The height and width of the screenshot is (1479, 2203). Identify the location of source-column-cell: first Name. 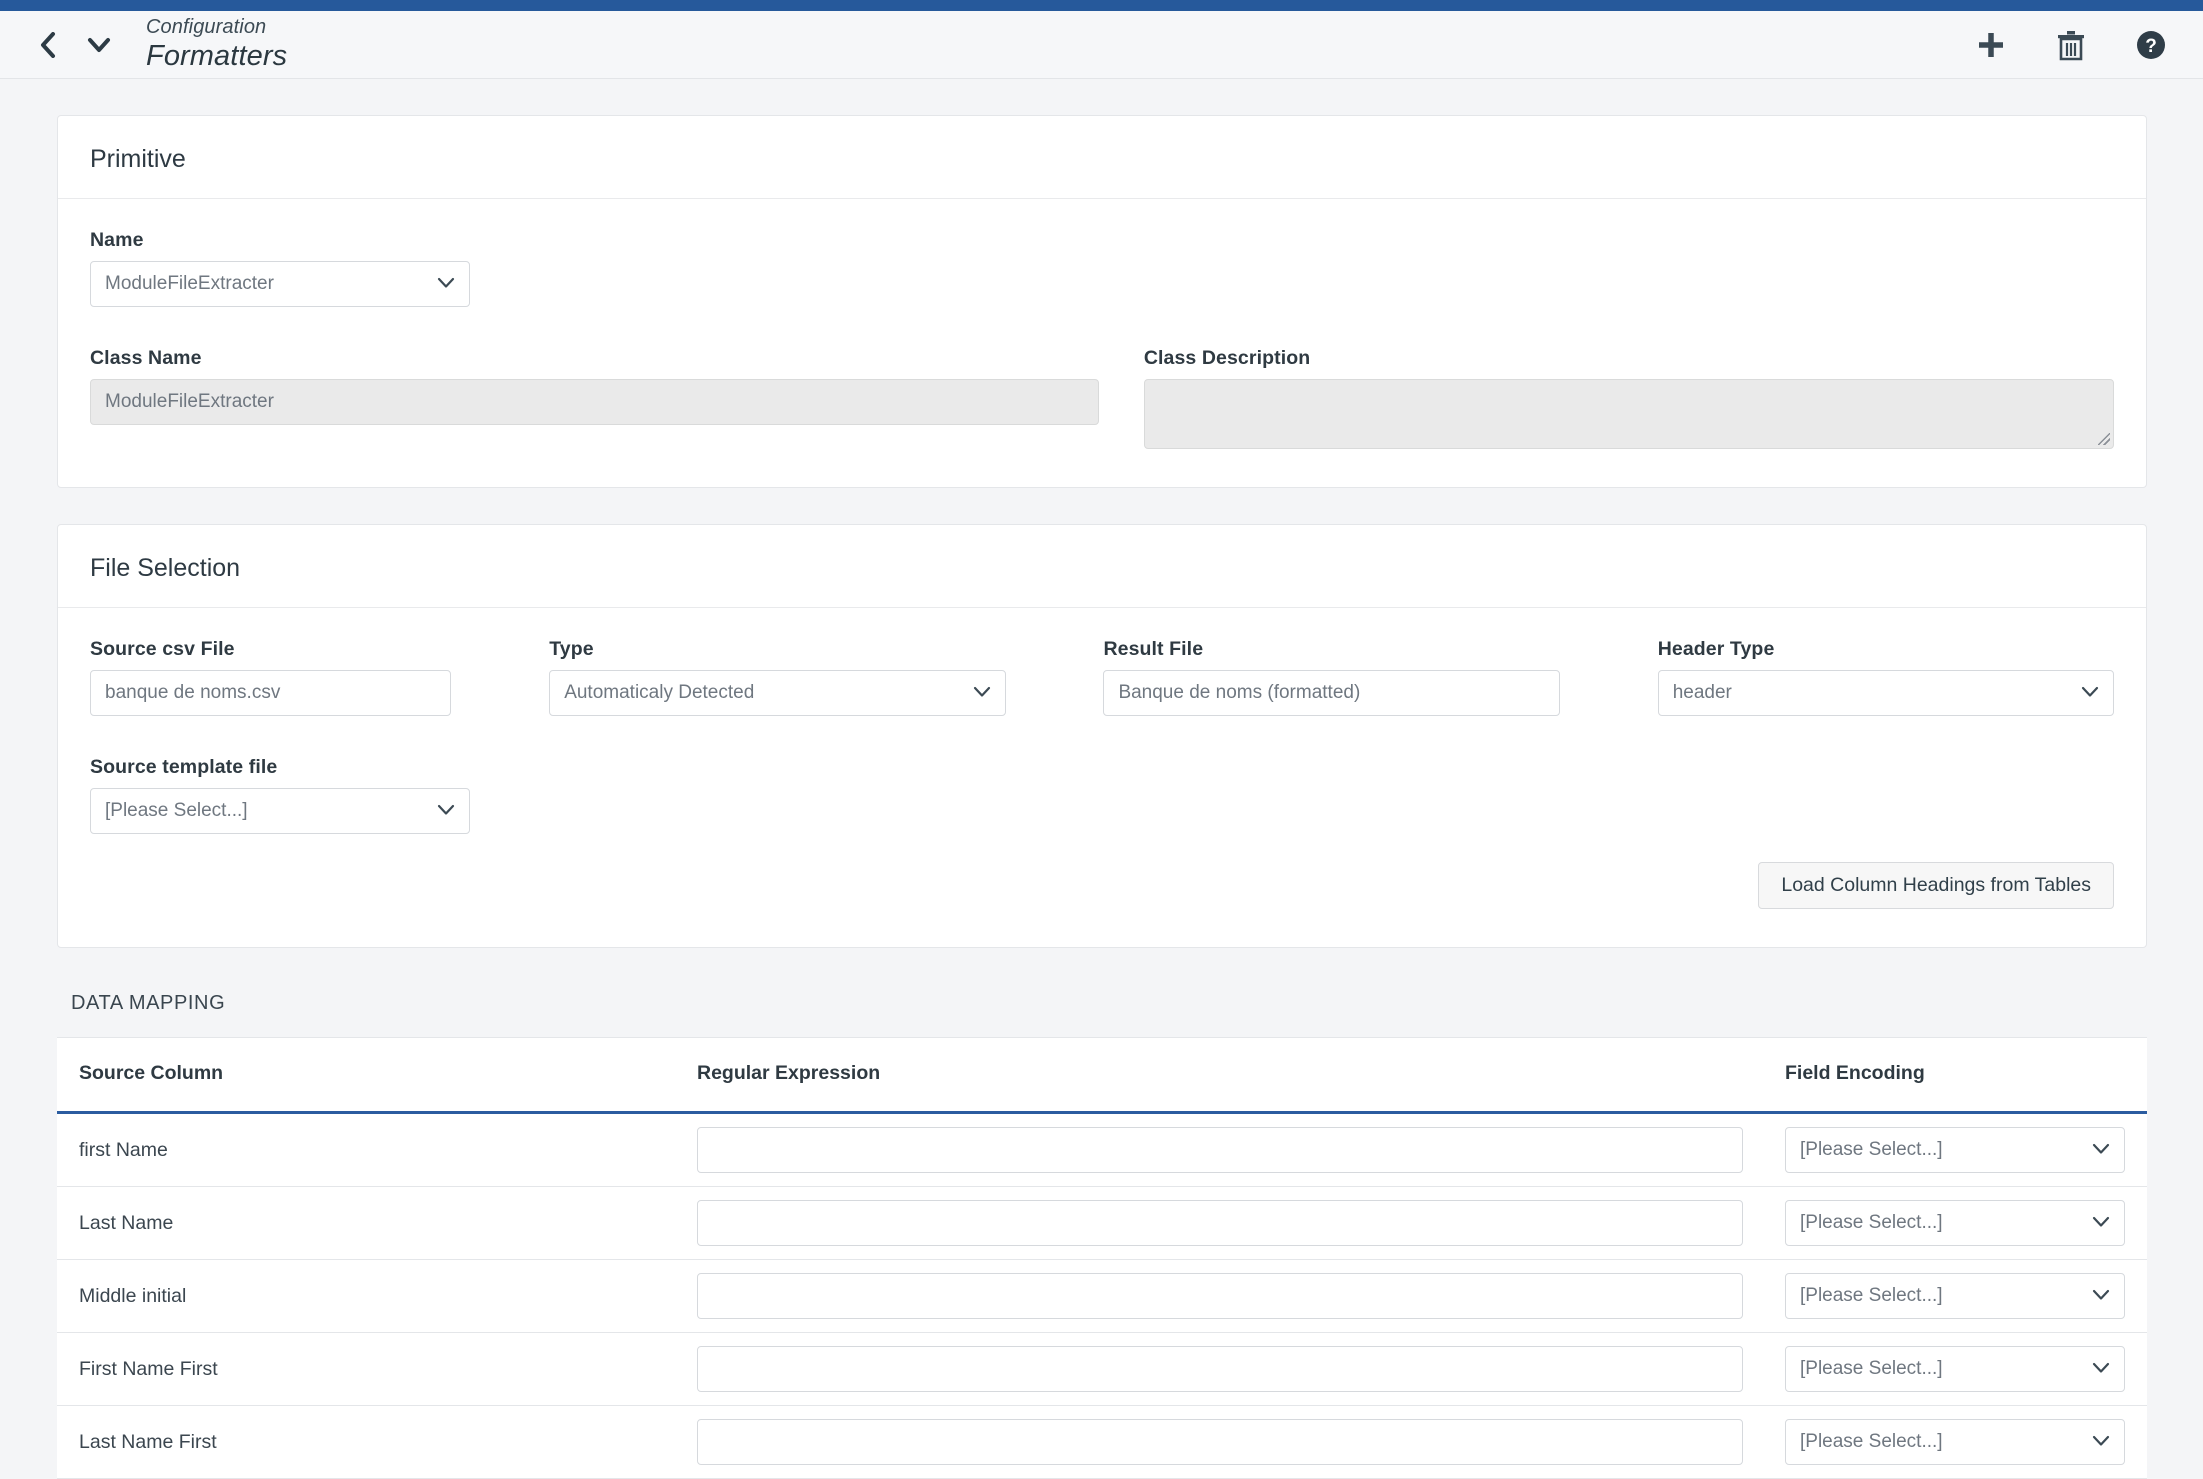
(377, 1149).